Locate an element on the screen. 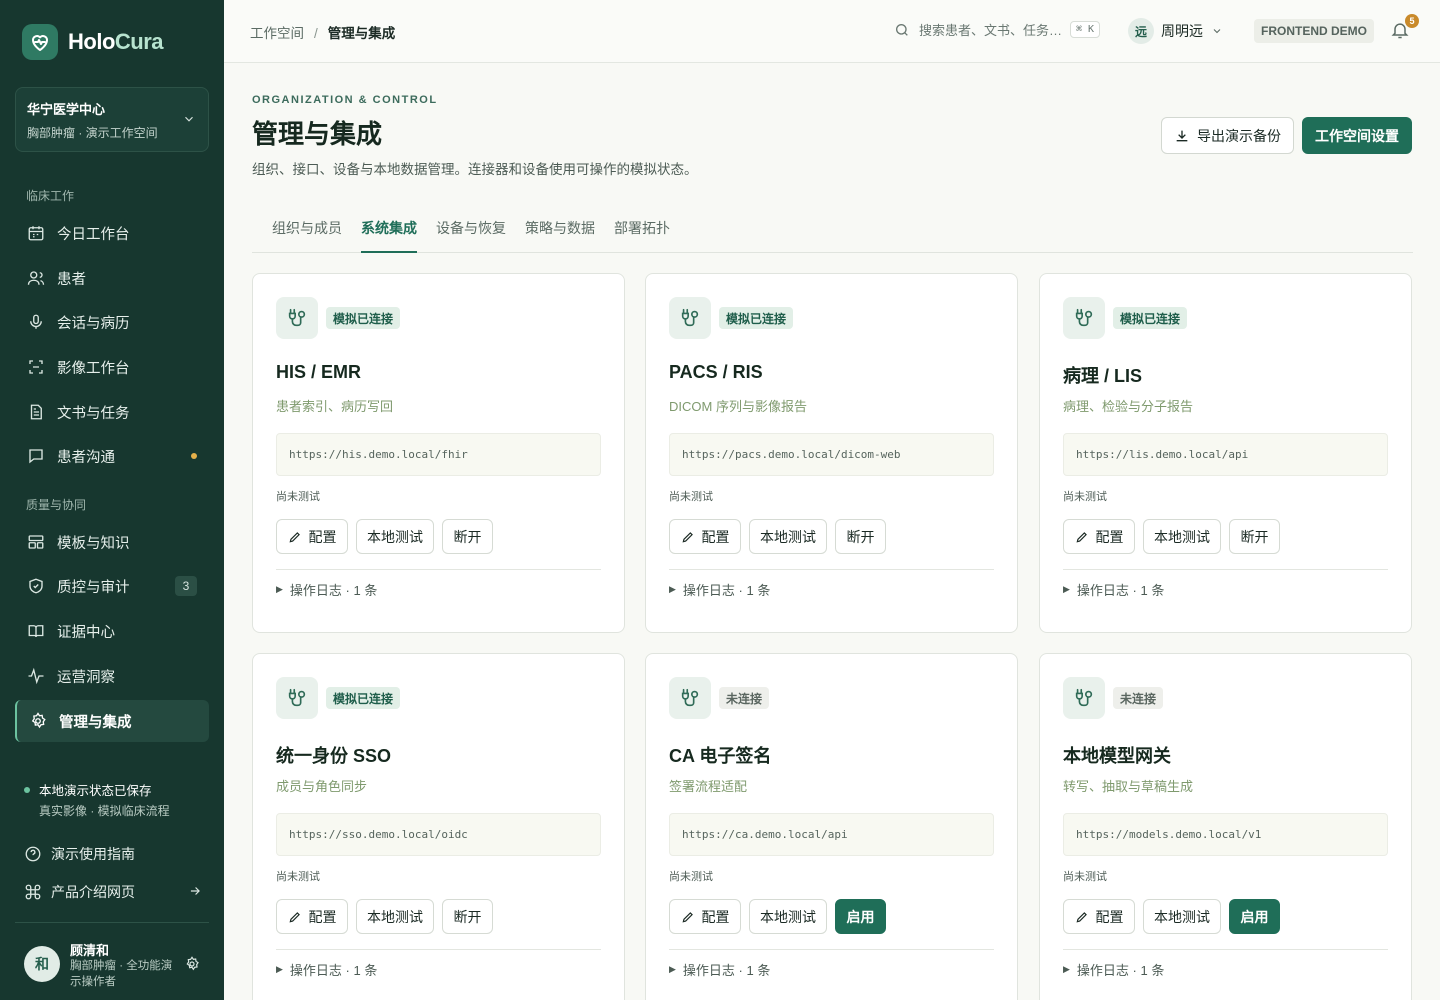  tab-topology: 部署拓扑 is located at coordinates (642, 235).